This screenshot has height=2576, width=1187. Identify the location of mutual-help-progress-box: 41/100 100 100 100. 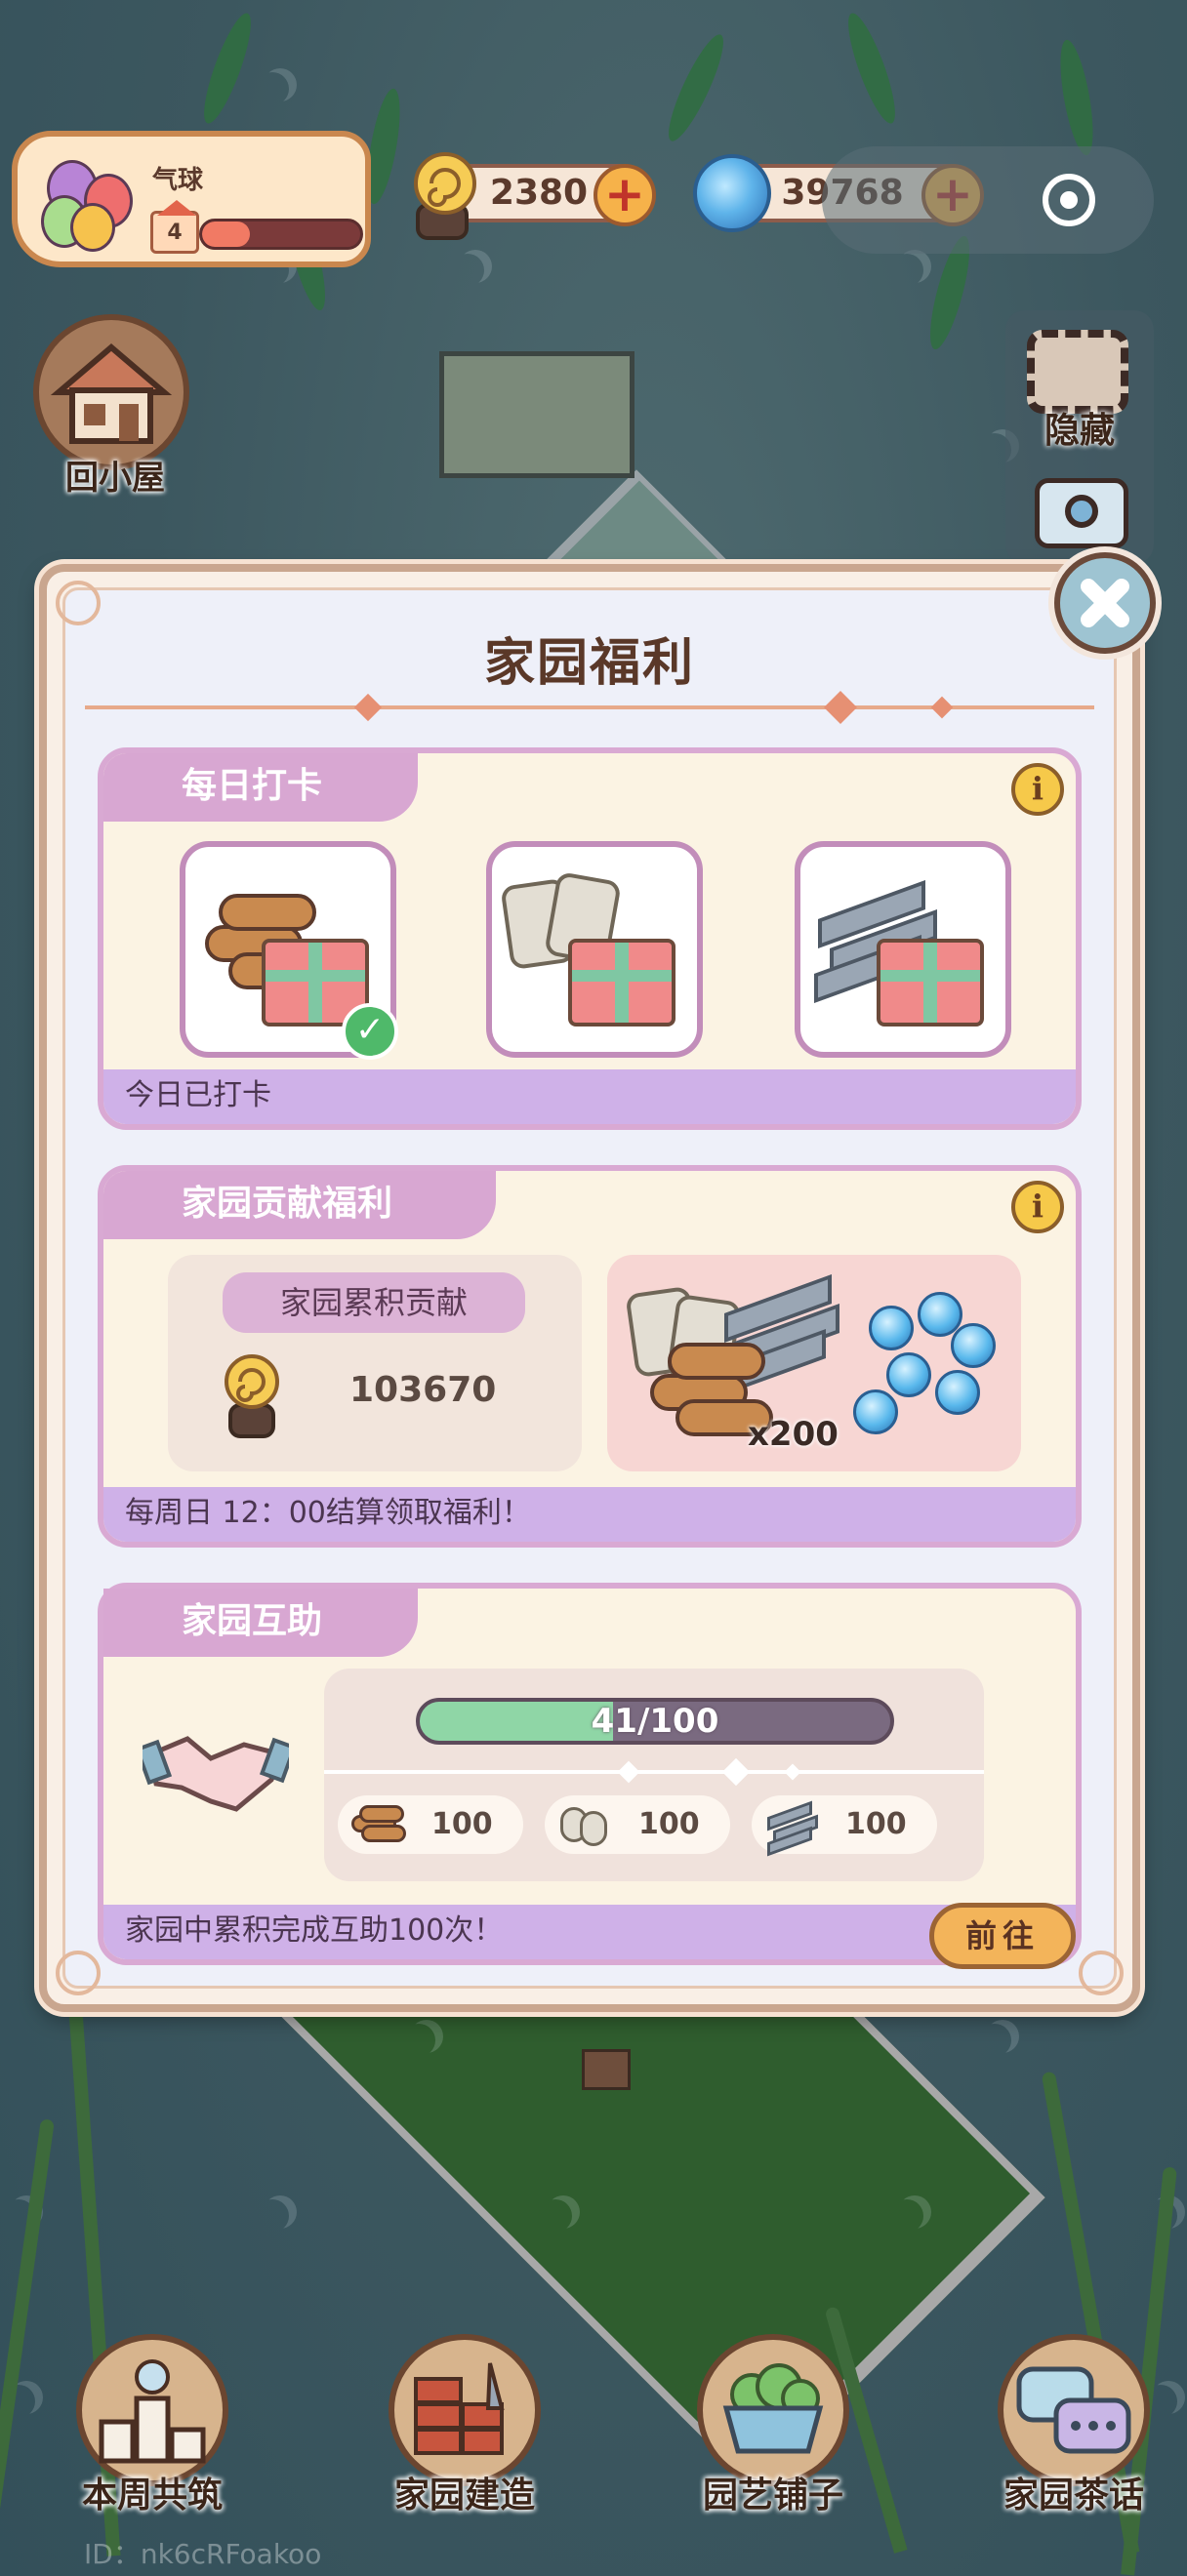
(654, 1775).